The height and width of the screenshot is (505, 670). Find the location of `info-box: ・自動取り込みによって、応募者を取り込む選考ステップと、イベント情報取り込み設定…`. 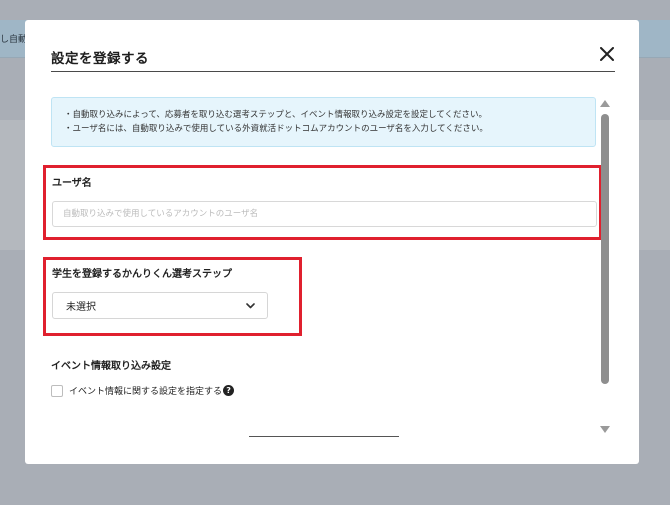

info-box: ・自動取り込みによって、応募者を取り込む選考ステップと、イベント情報取り込み設定… is located at coordinates (323, 122).